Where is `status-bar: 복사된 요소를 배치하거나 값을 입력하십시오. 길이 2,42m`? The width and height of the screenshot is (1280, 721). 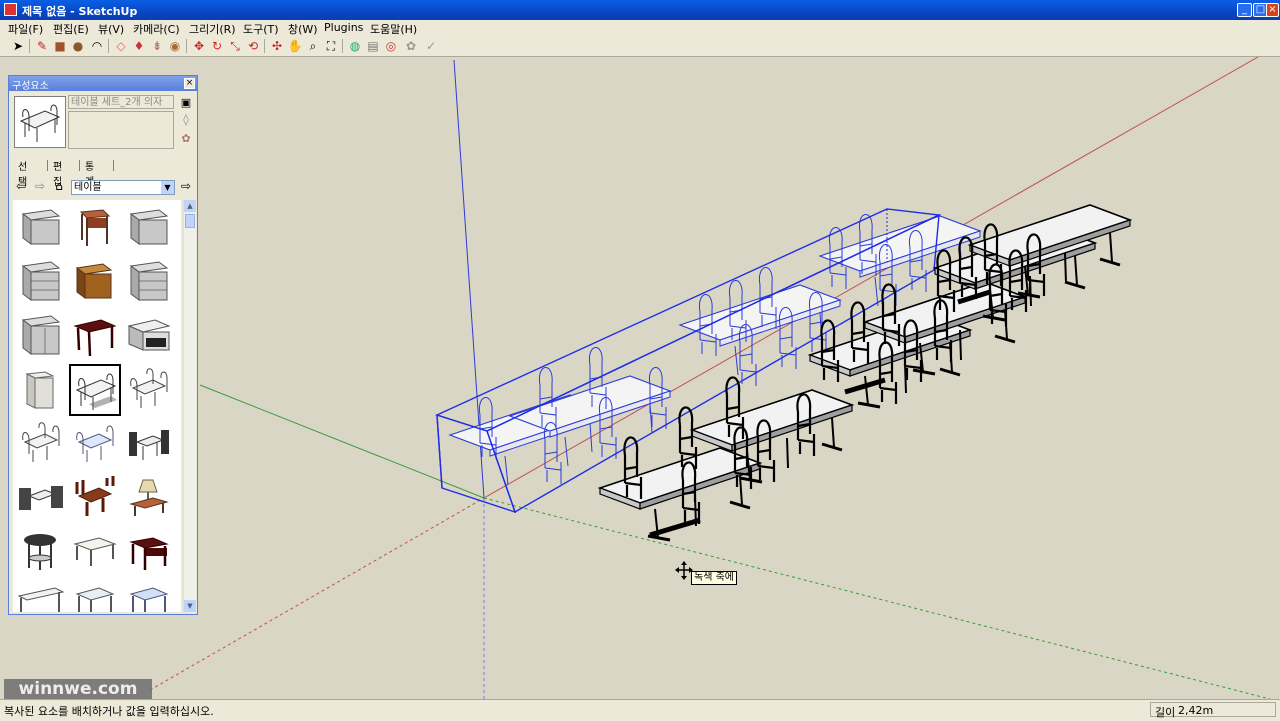
status-bar: 복사된 요소를 배치하거나 값을 입력하십시오. 길이 2,42m is located at coordinates (640, 710).